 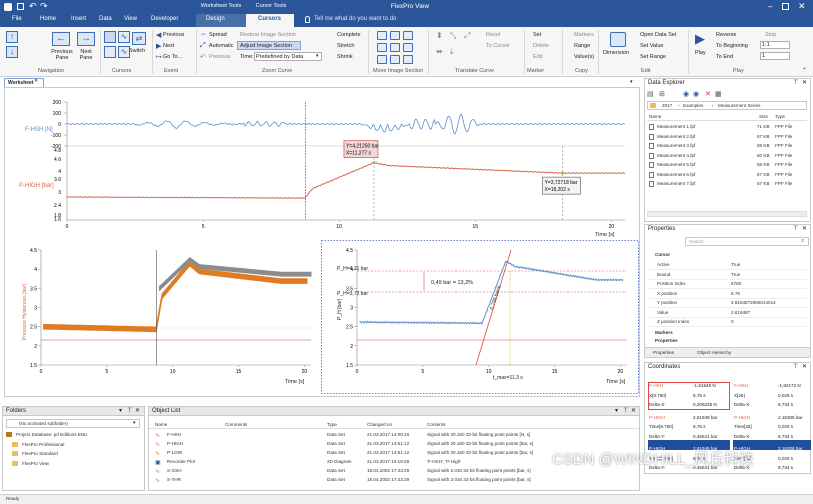 I want to click on reverse-button: Reverse, so click(x=726, y=35).